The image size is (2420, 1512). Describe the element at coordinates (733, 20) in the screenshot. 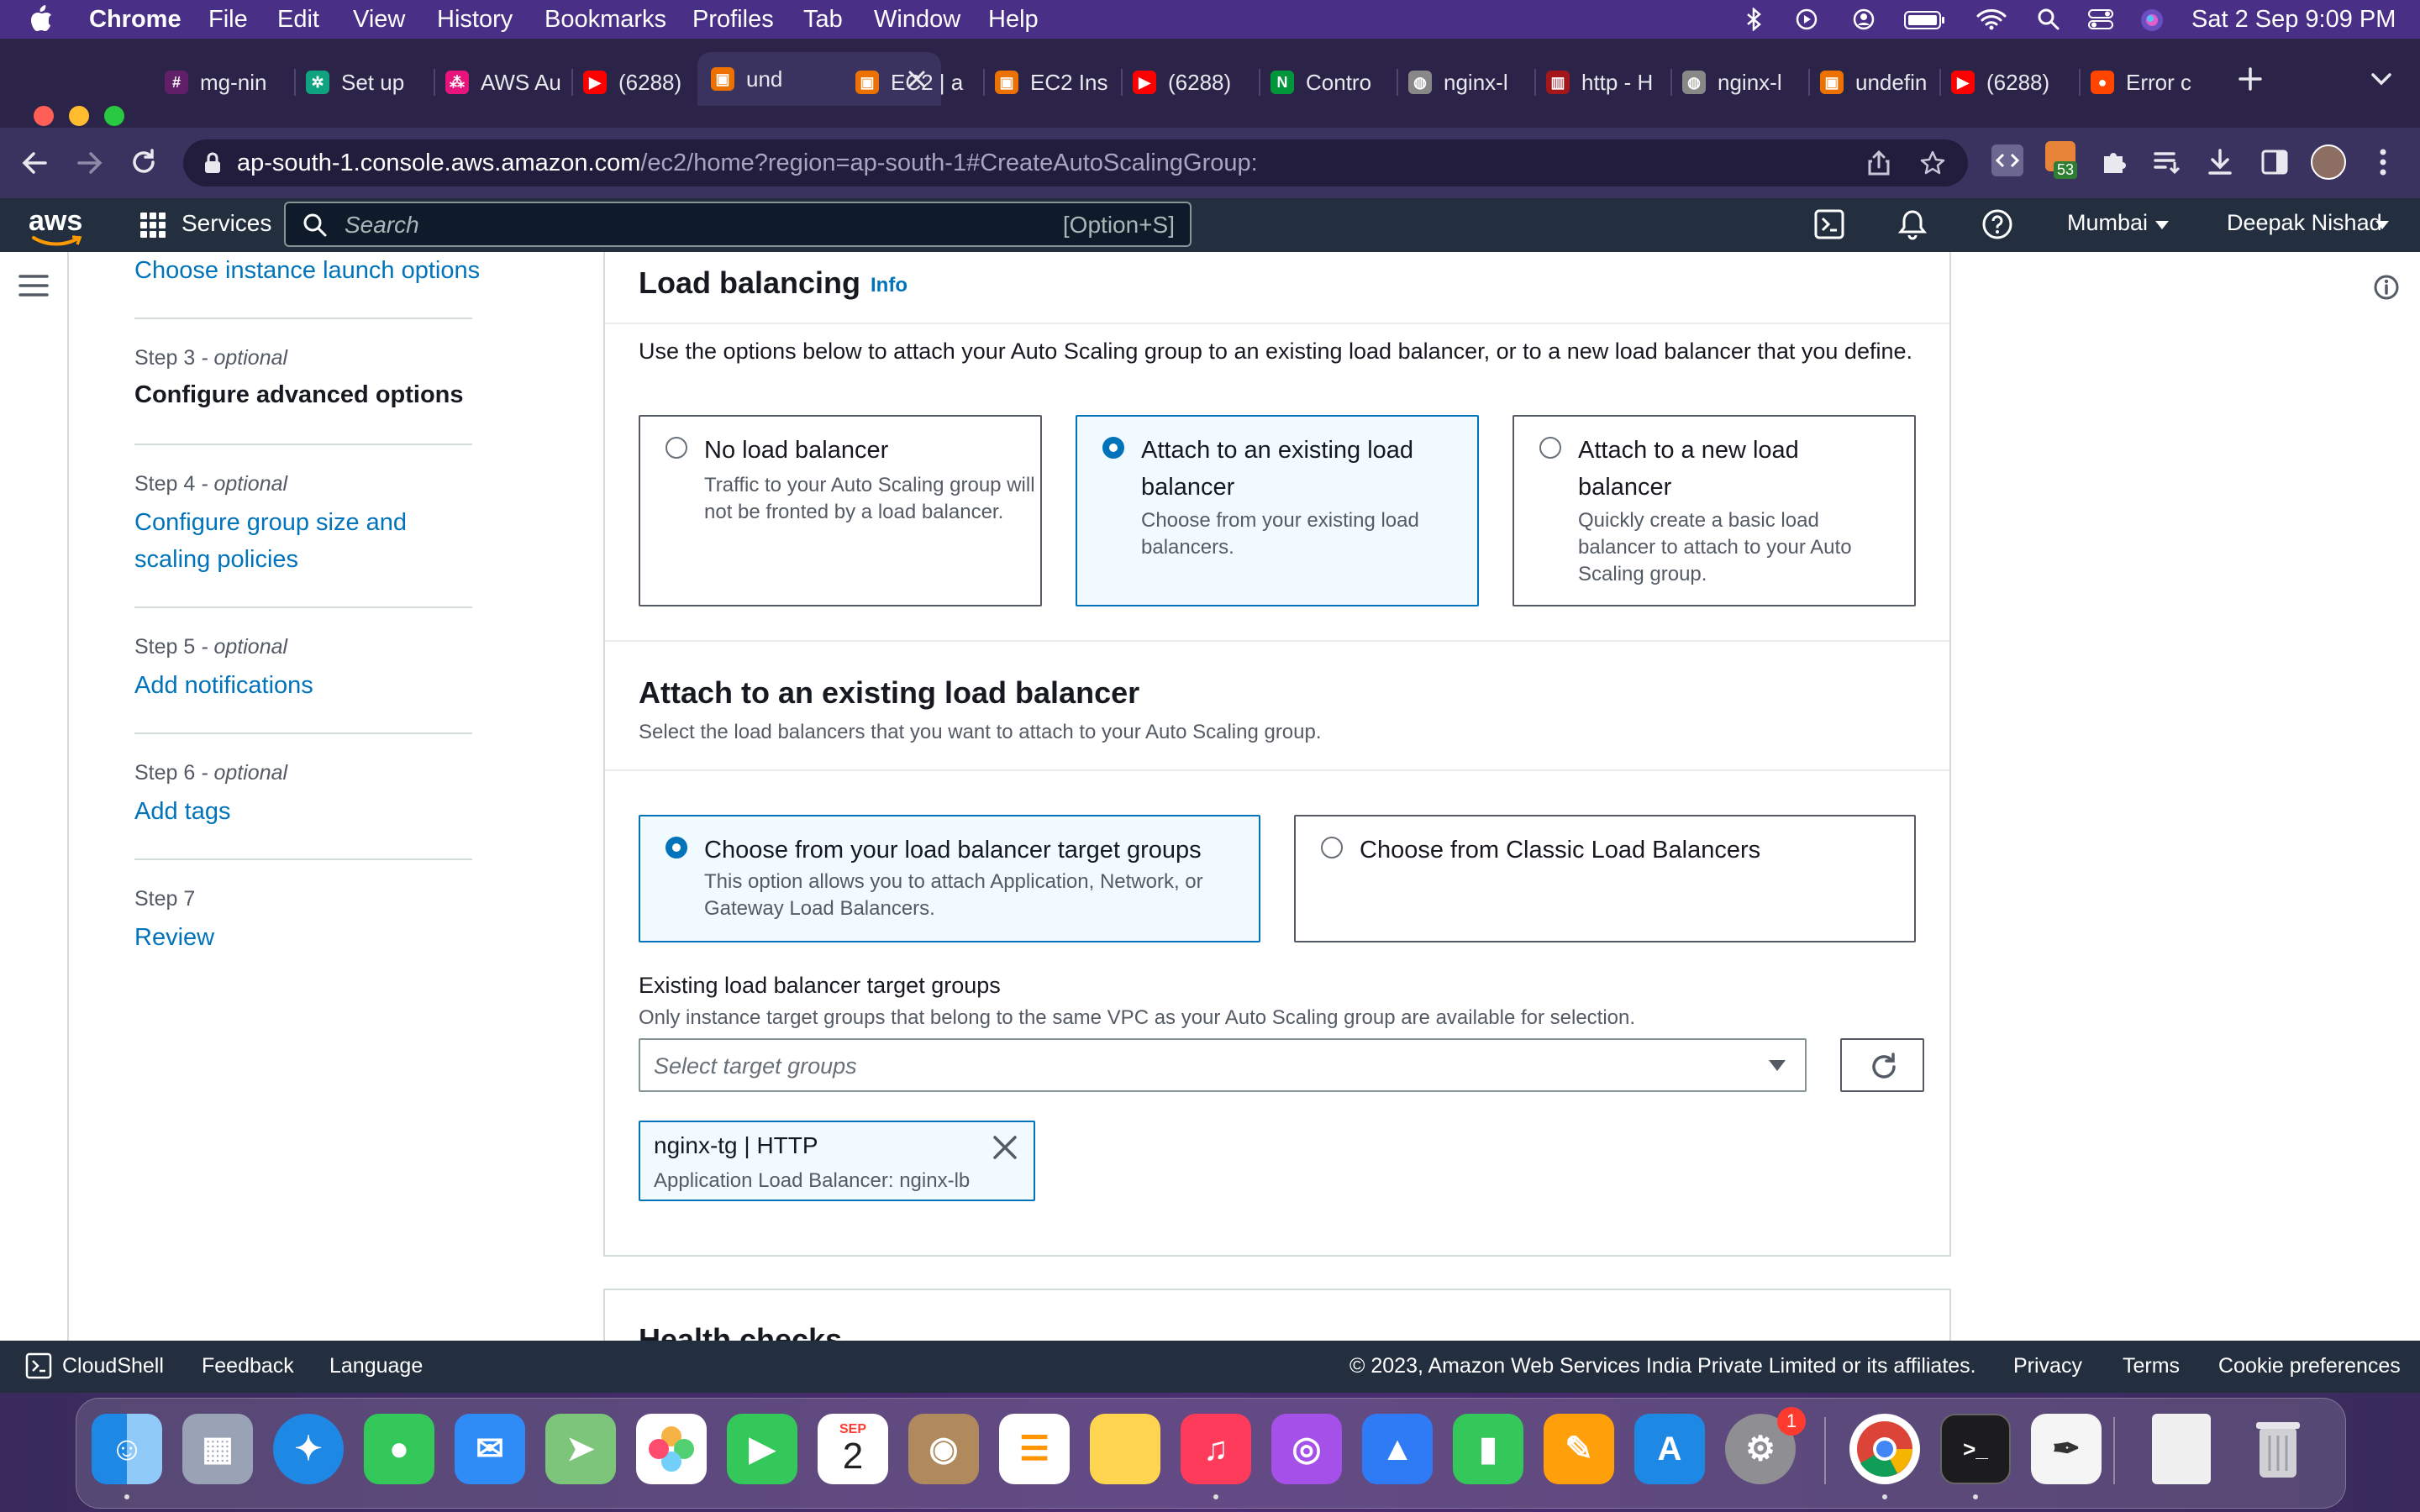

I see `menu-profiles: Profiles` at that location.